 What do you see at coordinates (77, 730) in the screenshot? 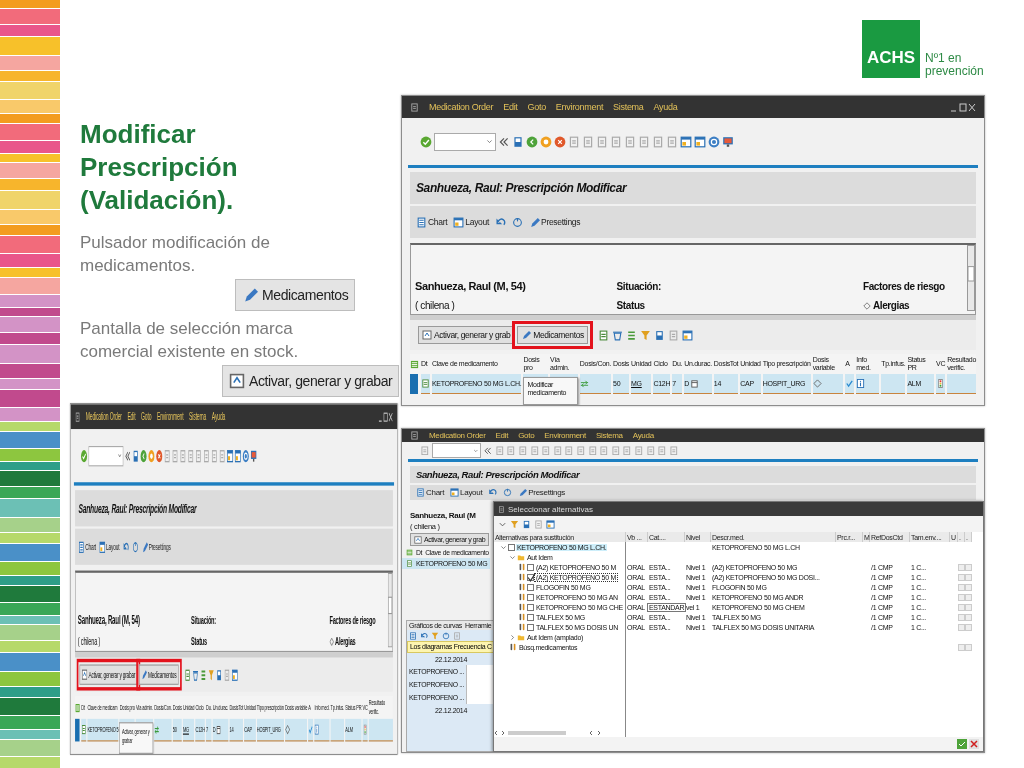
I see `row-selector` at bounding box center [77, 730].